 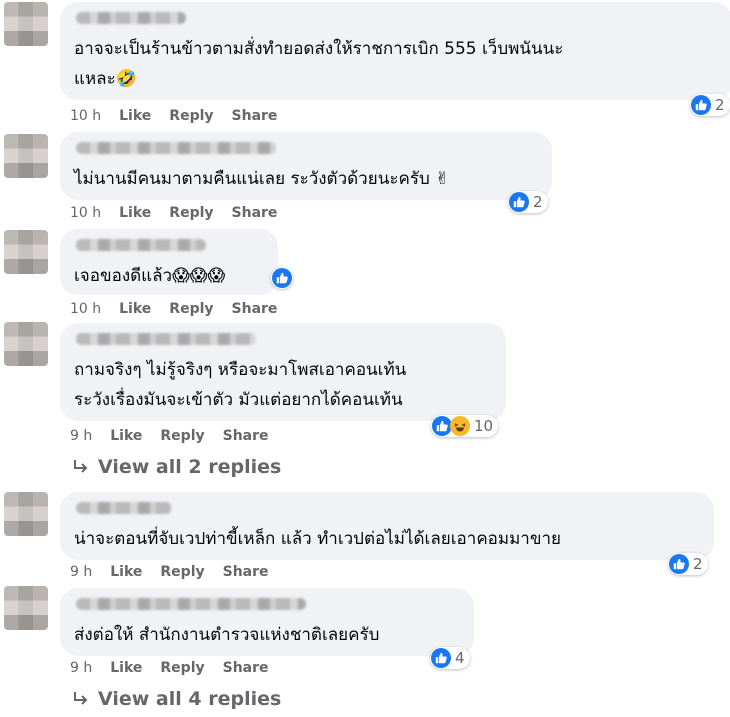 What do you see at coordinates (169, 262) in the screenshot?
I see `comment-bubble: เจอของดีแล้ว😱😱😱` at bounding box center [169, 262].